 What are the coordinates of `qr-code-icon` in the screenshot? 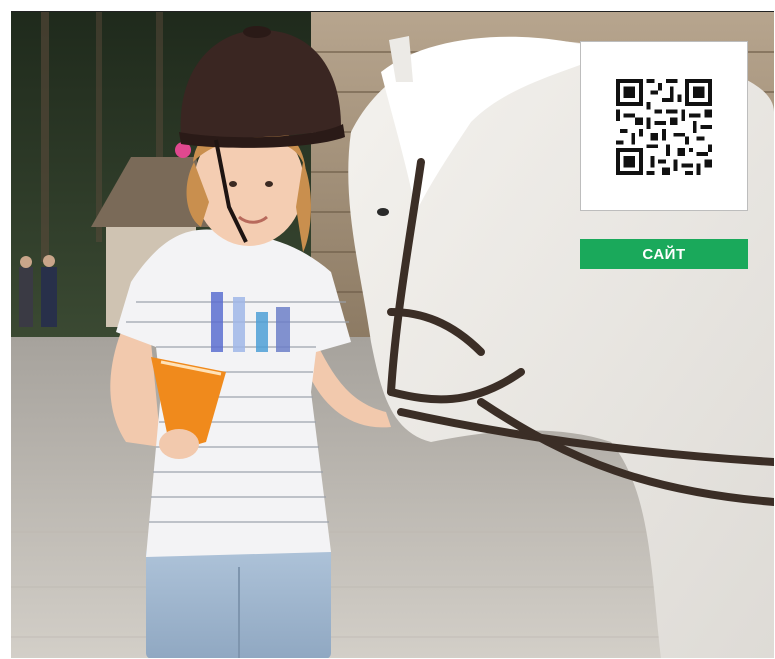 It's located at (664, 127).